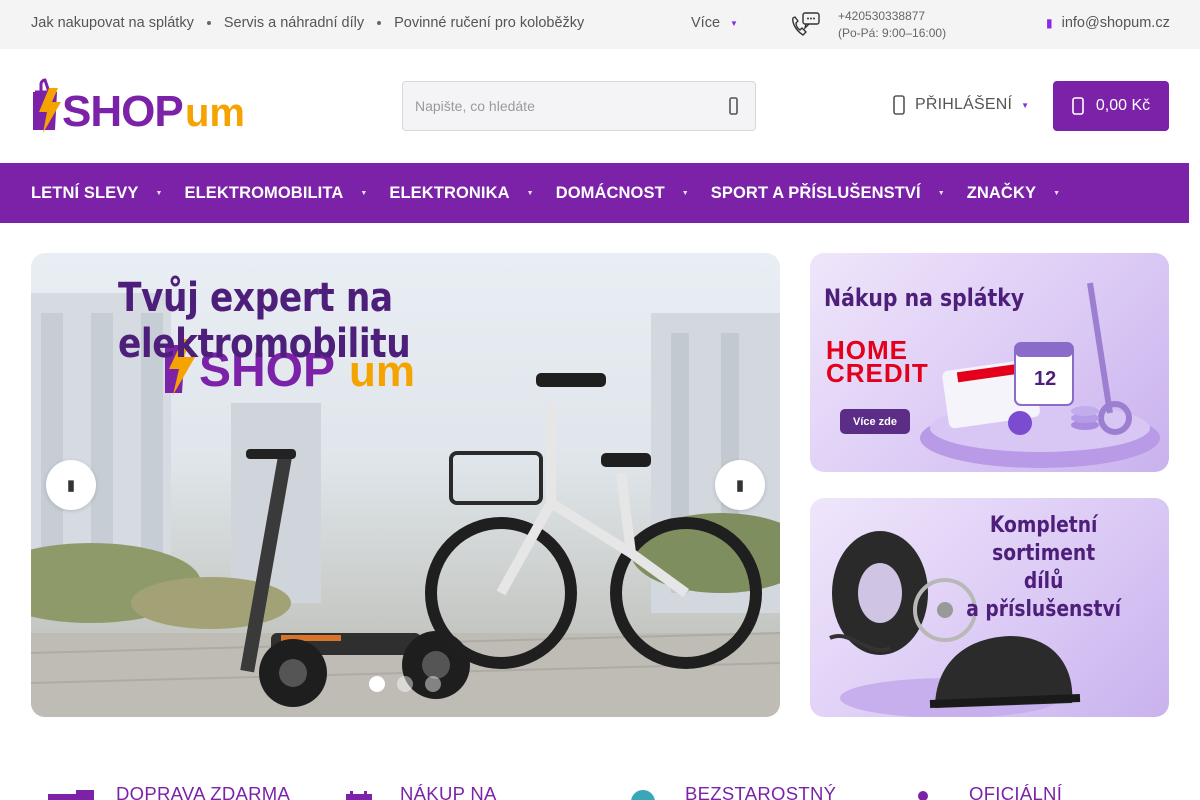  I want to click on feature-label: NÁKUP NA, so click(448, 791).